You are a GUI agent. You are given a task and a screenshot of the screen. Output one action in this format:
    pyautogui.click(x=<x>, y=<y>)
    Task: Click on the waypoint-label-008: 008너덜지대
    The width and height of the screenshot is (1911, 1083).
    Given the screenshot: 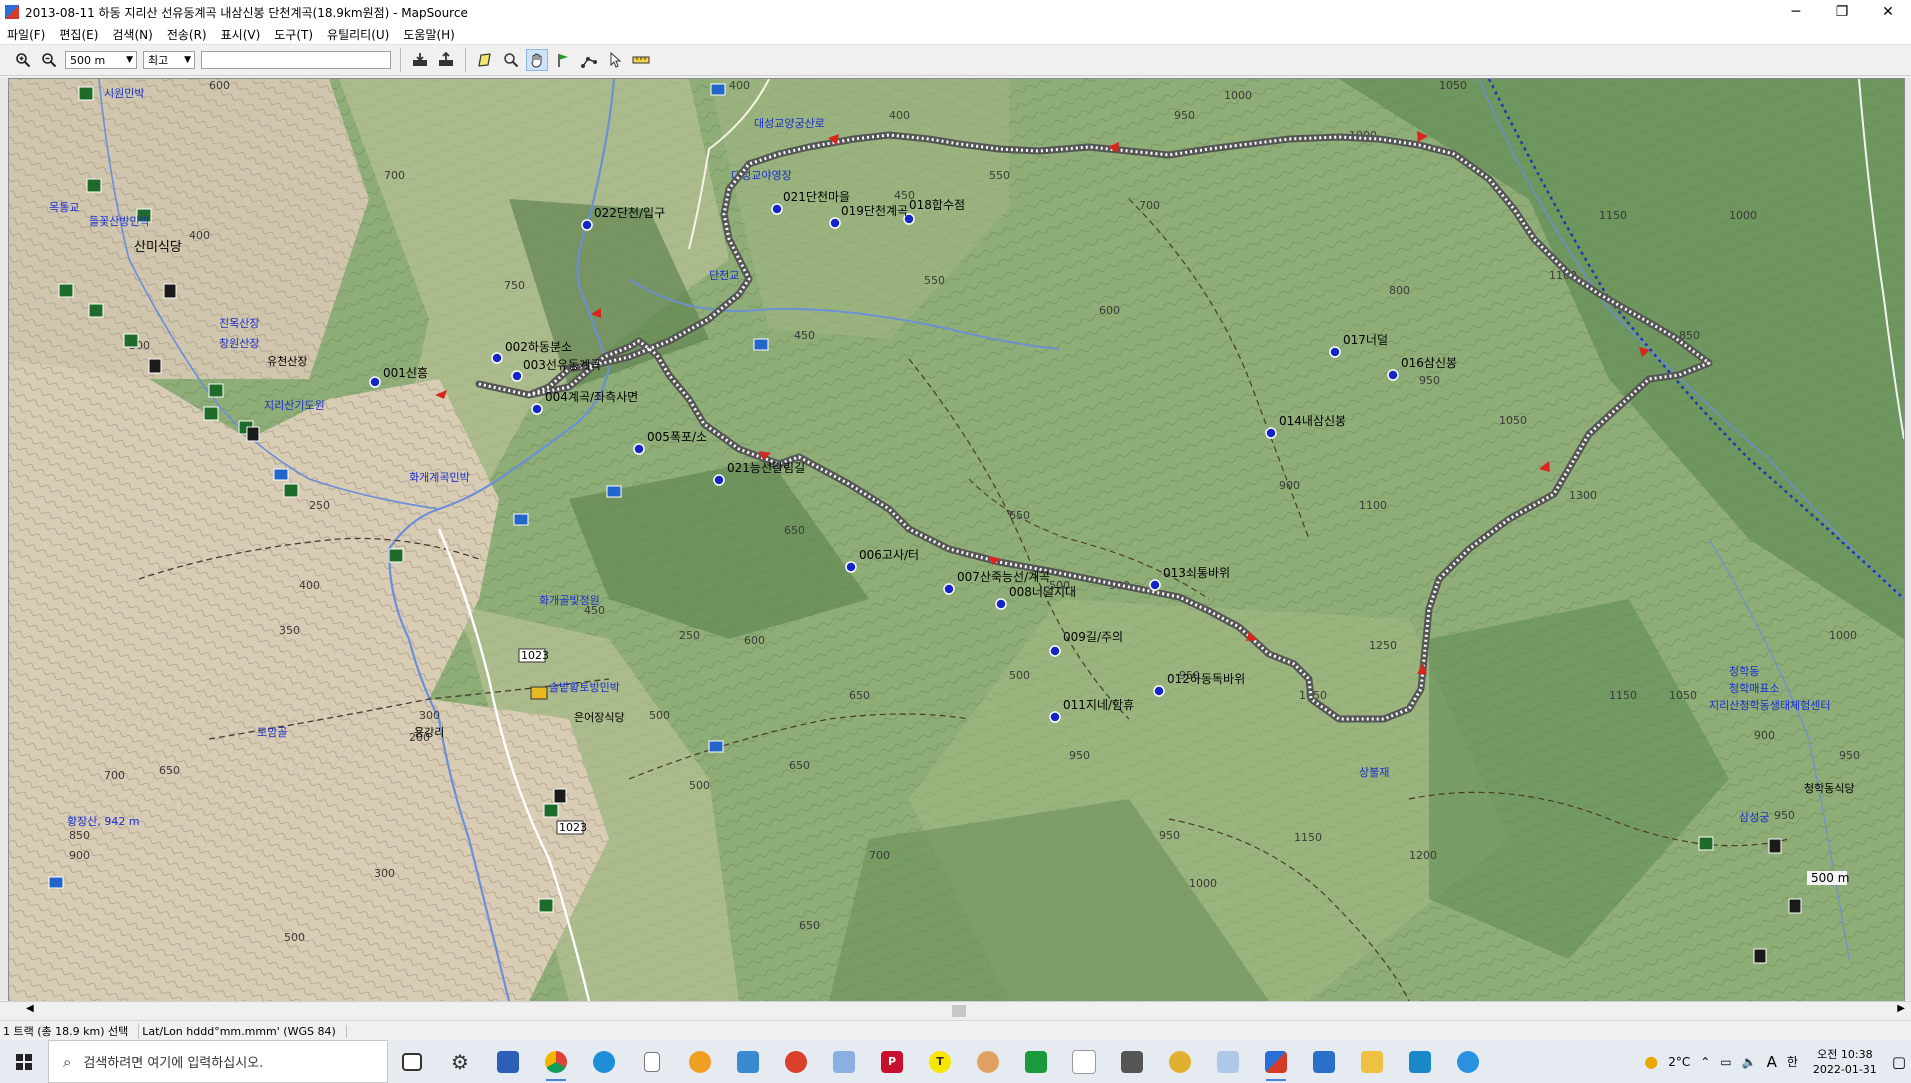 What is the action you would take?
    pyautogui.click(x=1042, y=592)
    